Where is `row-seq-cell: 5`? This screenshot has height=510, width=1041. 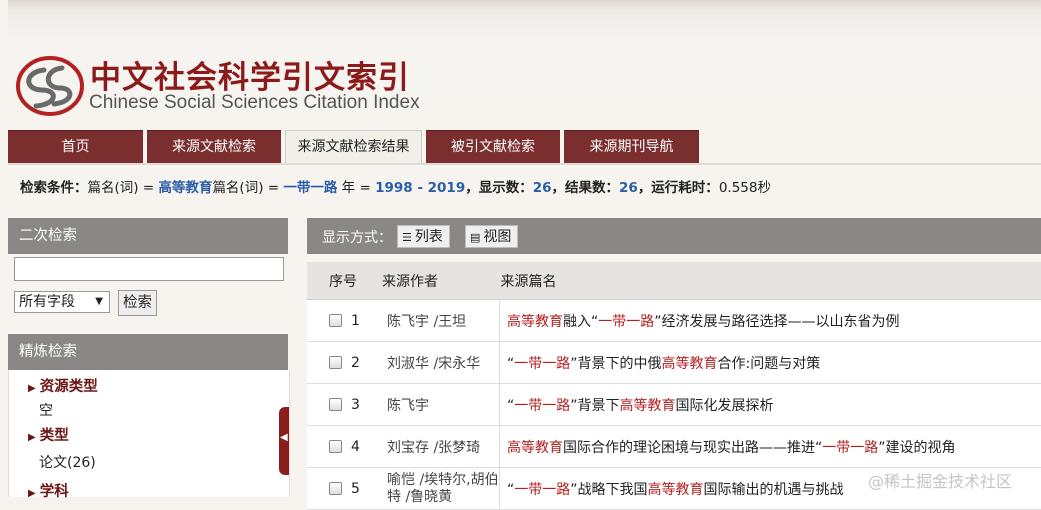 row-seq-cell: 5 is located at coordinates (337, 489).